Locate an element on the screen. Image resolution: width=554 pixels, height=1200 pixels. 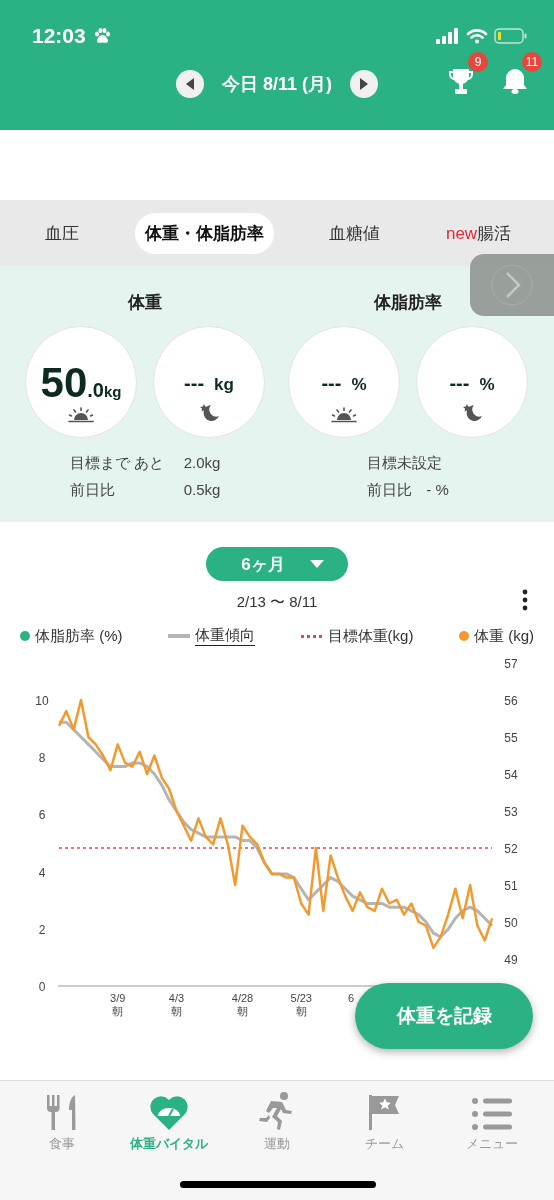
bell-icon is located at coordinates (515, 81).